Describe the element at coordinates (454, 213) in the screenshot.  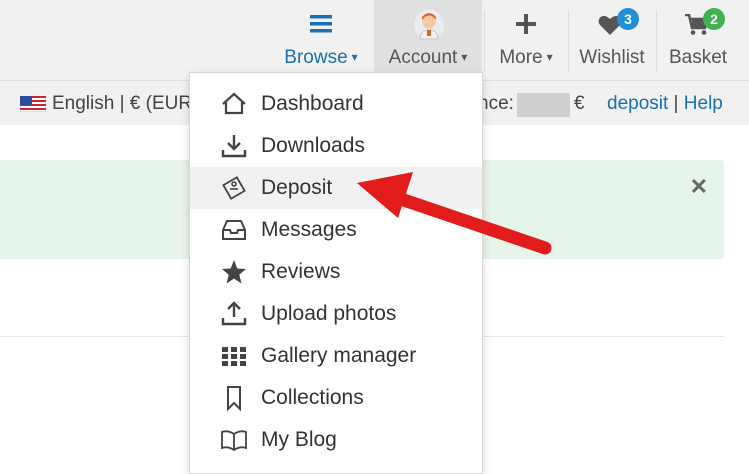
I see `annotation-arrow` at that location.